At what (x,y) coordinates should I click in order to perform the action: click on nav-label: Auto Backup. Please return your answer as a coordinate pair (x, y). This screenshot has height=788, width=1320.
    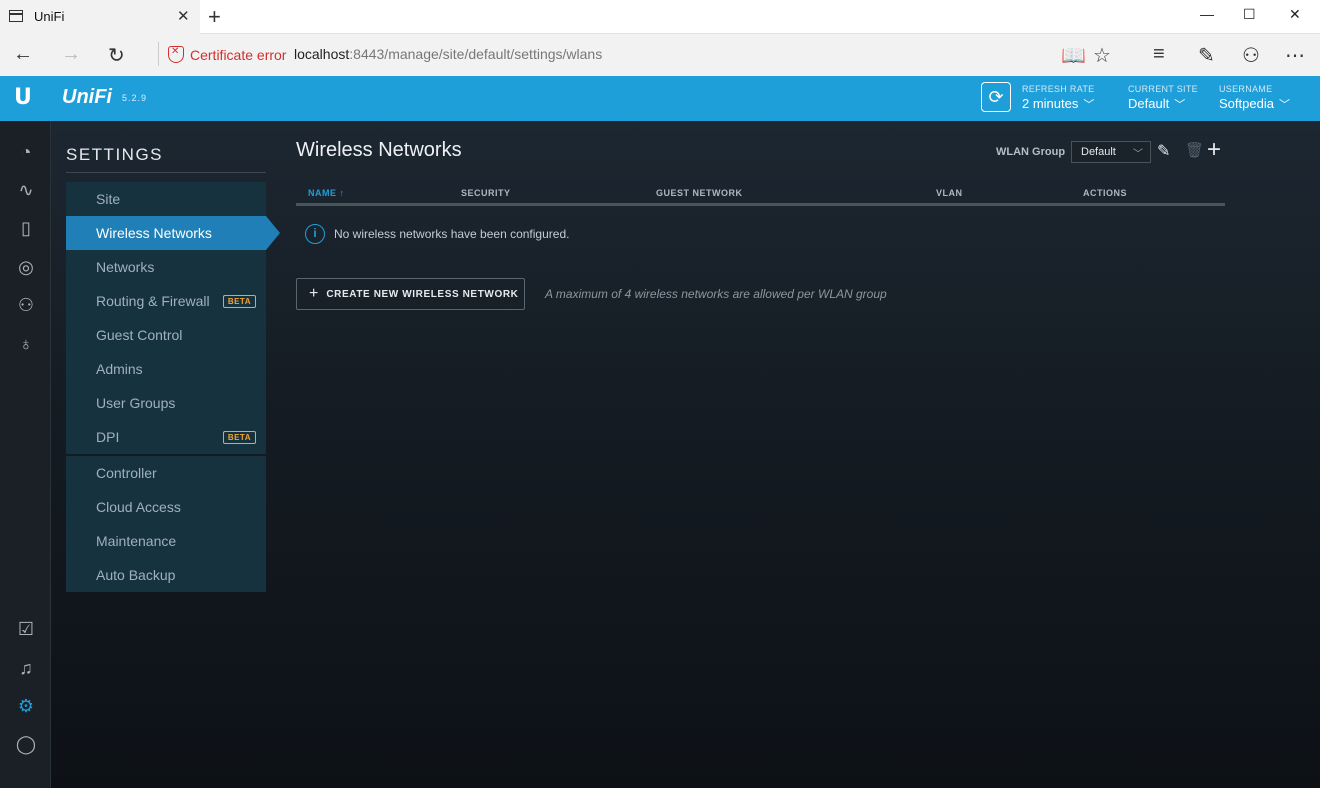
    Looking at the image, I should click on (136, 575).